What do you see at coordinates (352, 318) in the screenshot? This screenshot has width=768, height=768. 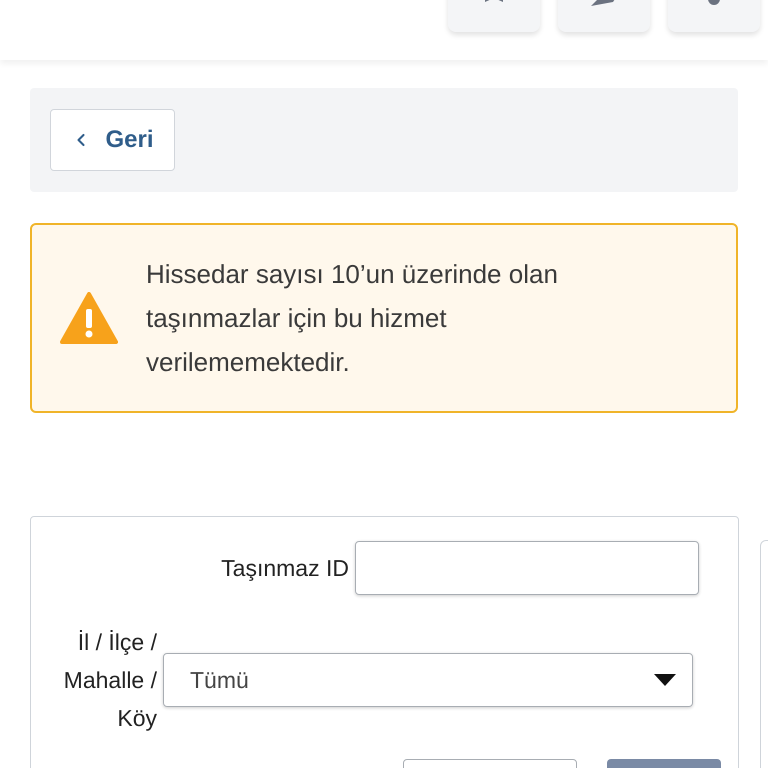 I see `warning-text: Hissedar sayısı 10’un üzerinde olan taşınmazlar için bu hizmet verilememektedir.` at bounding box center [352, 318].